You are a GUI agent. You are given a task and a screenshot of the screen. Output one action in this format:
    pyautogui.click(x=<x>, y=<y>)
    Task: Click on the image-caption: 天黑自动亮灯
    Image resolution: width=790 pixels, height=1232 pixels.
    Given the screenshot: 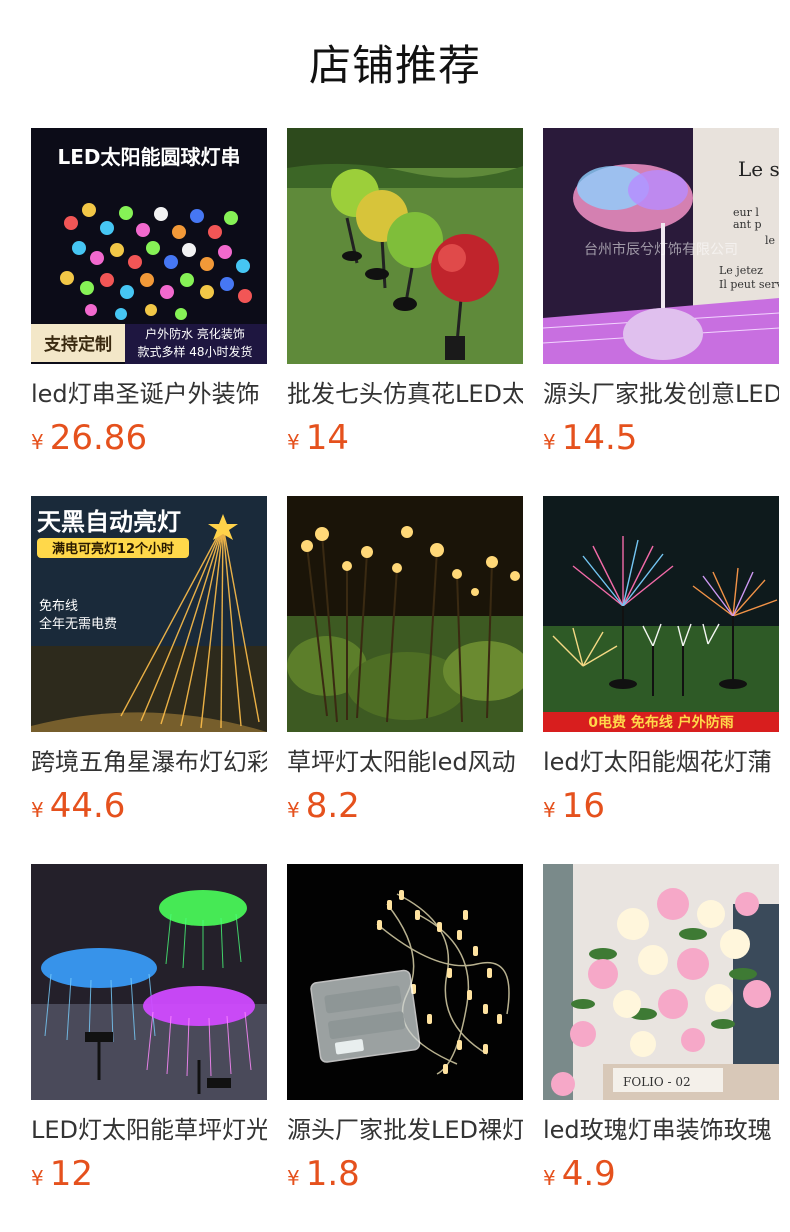 What is the action you would take?
    pyautogui.click(x=109, y=522)
    